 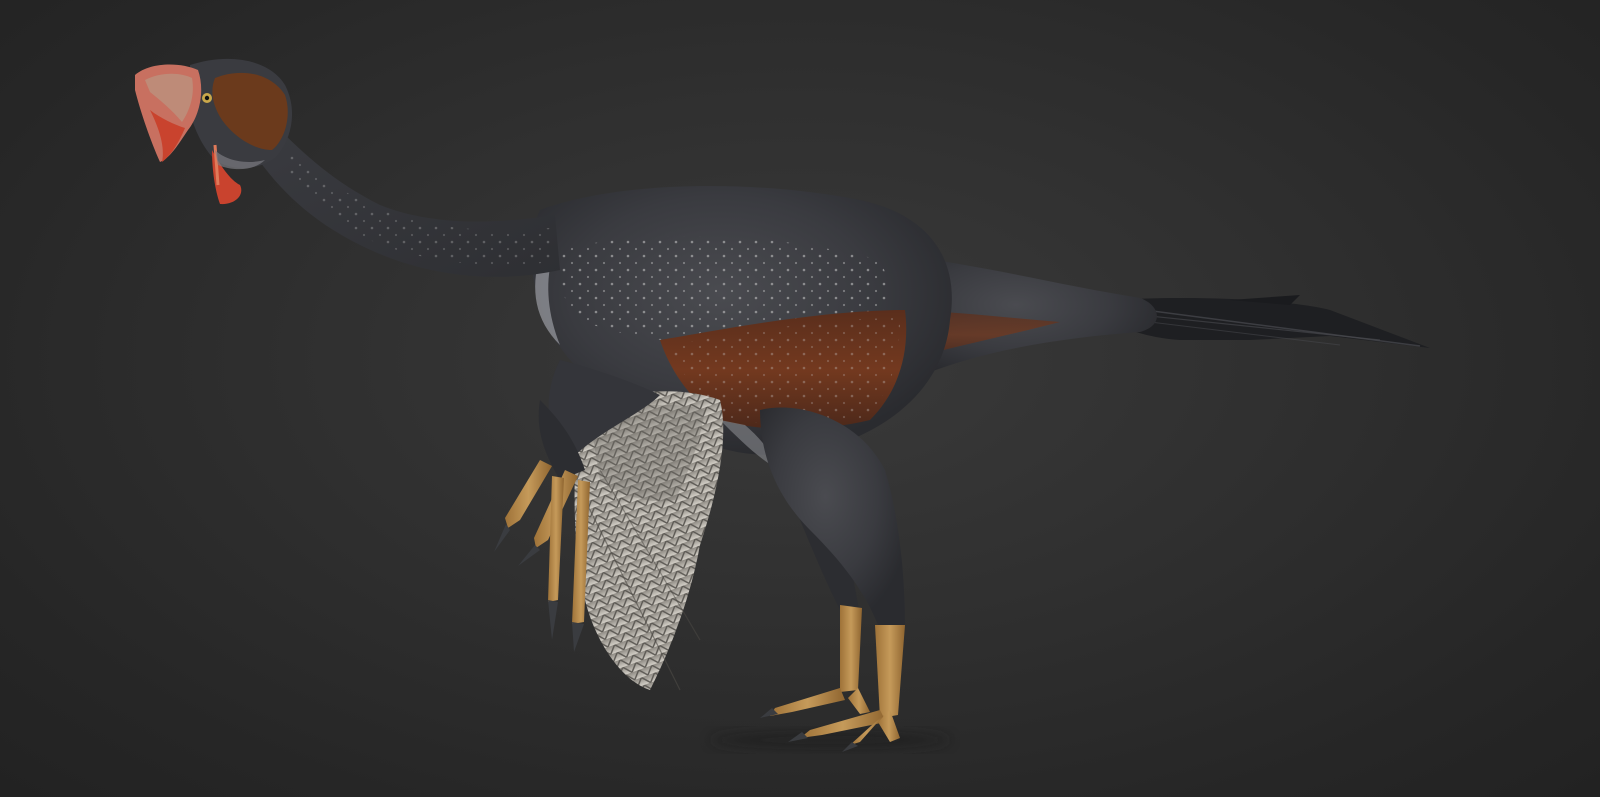 I want to click on wing, so click(x=631, y=525).